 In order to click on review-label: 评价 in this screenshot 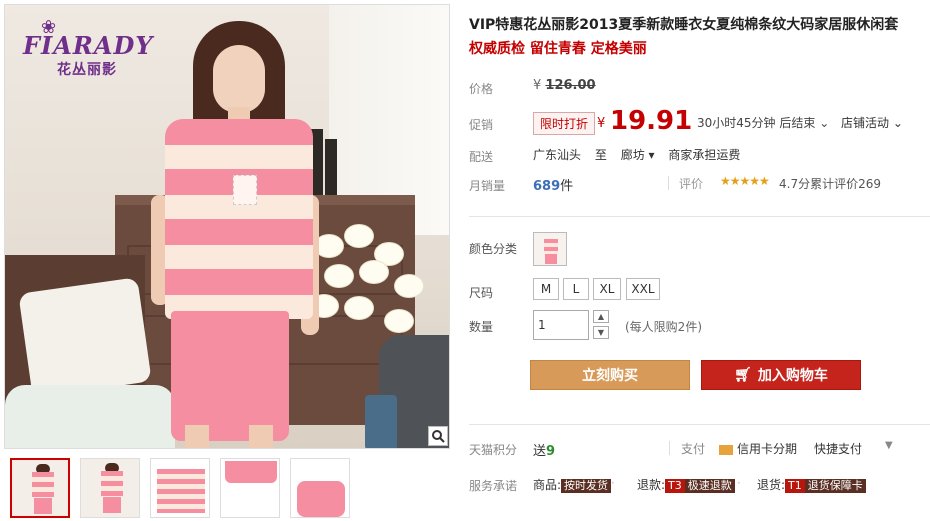, I will do `click(691, 184)`.